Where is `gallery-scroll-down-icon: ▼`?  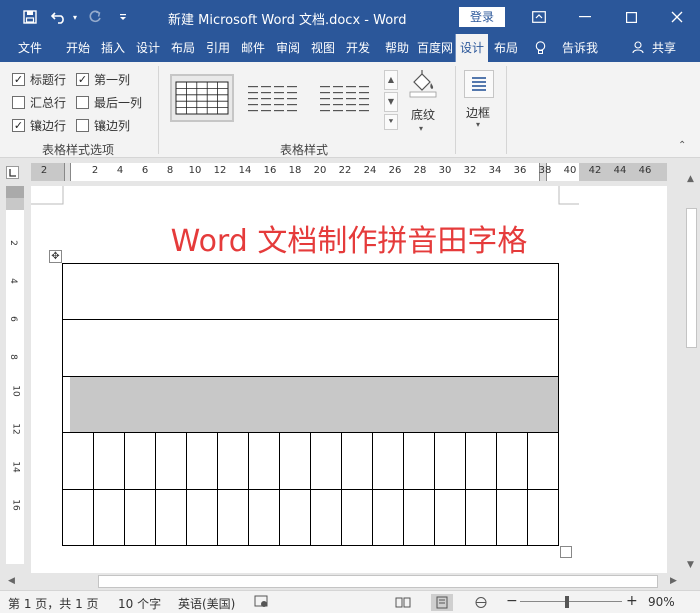
gallery-scroll-down-icon: ▼ is located at coordinates (391, 102).